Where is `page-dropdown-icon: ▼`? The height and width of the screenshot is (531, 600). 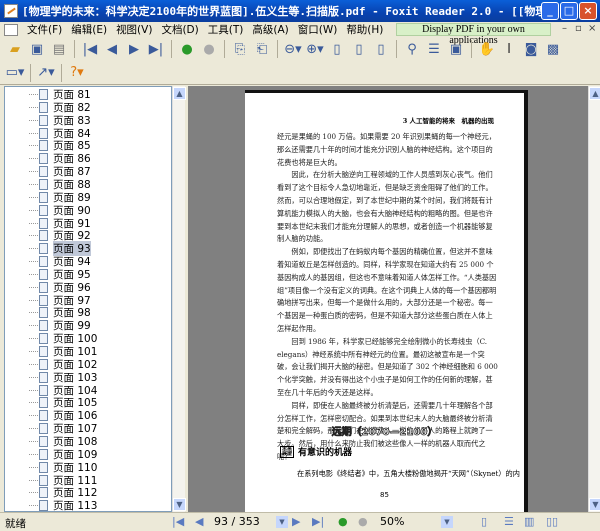
page-dropdown-icon: ▼ is located at coordinates (282, 522).